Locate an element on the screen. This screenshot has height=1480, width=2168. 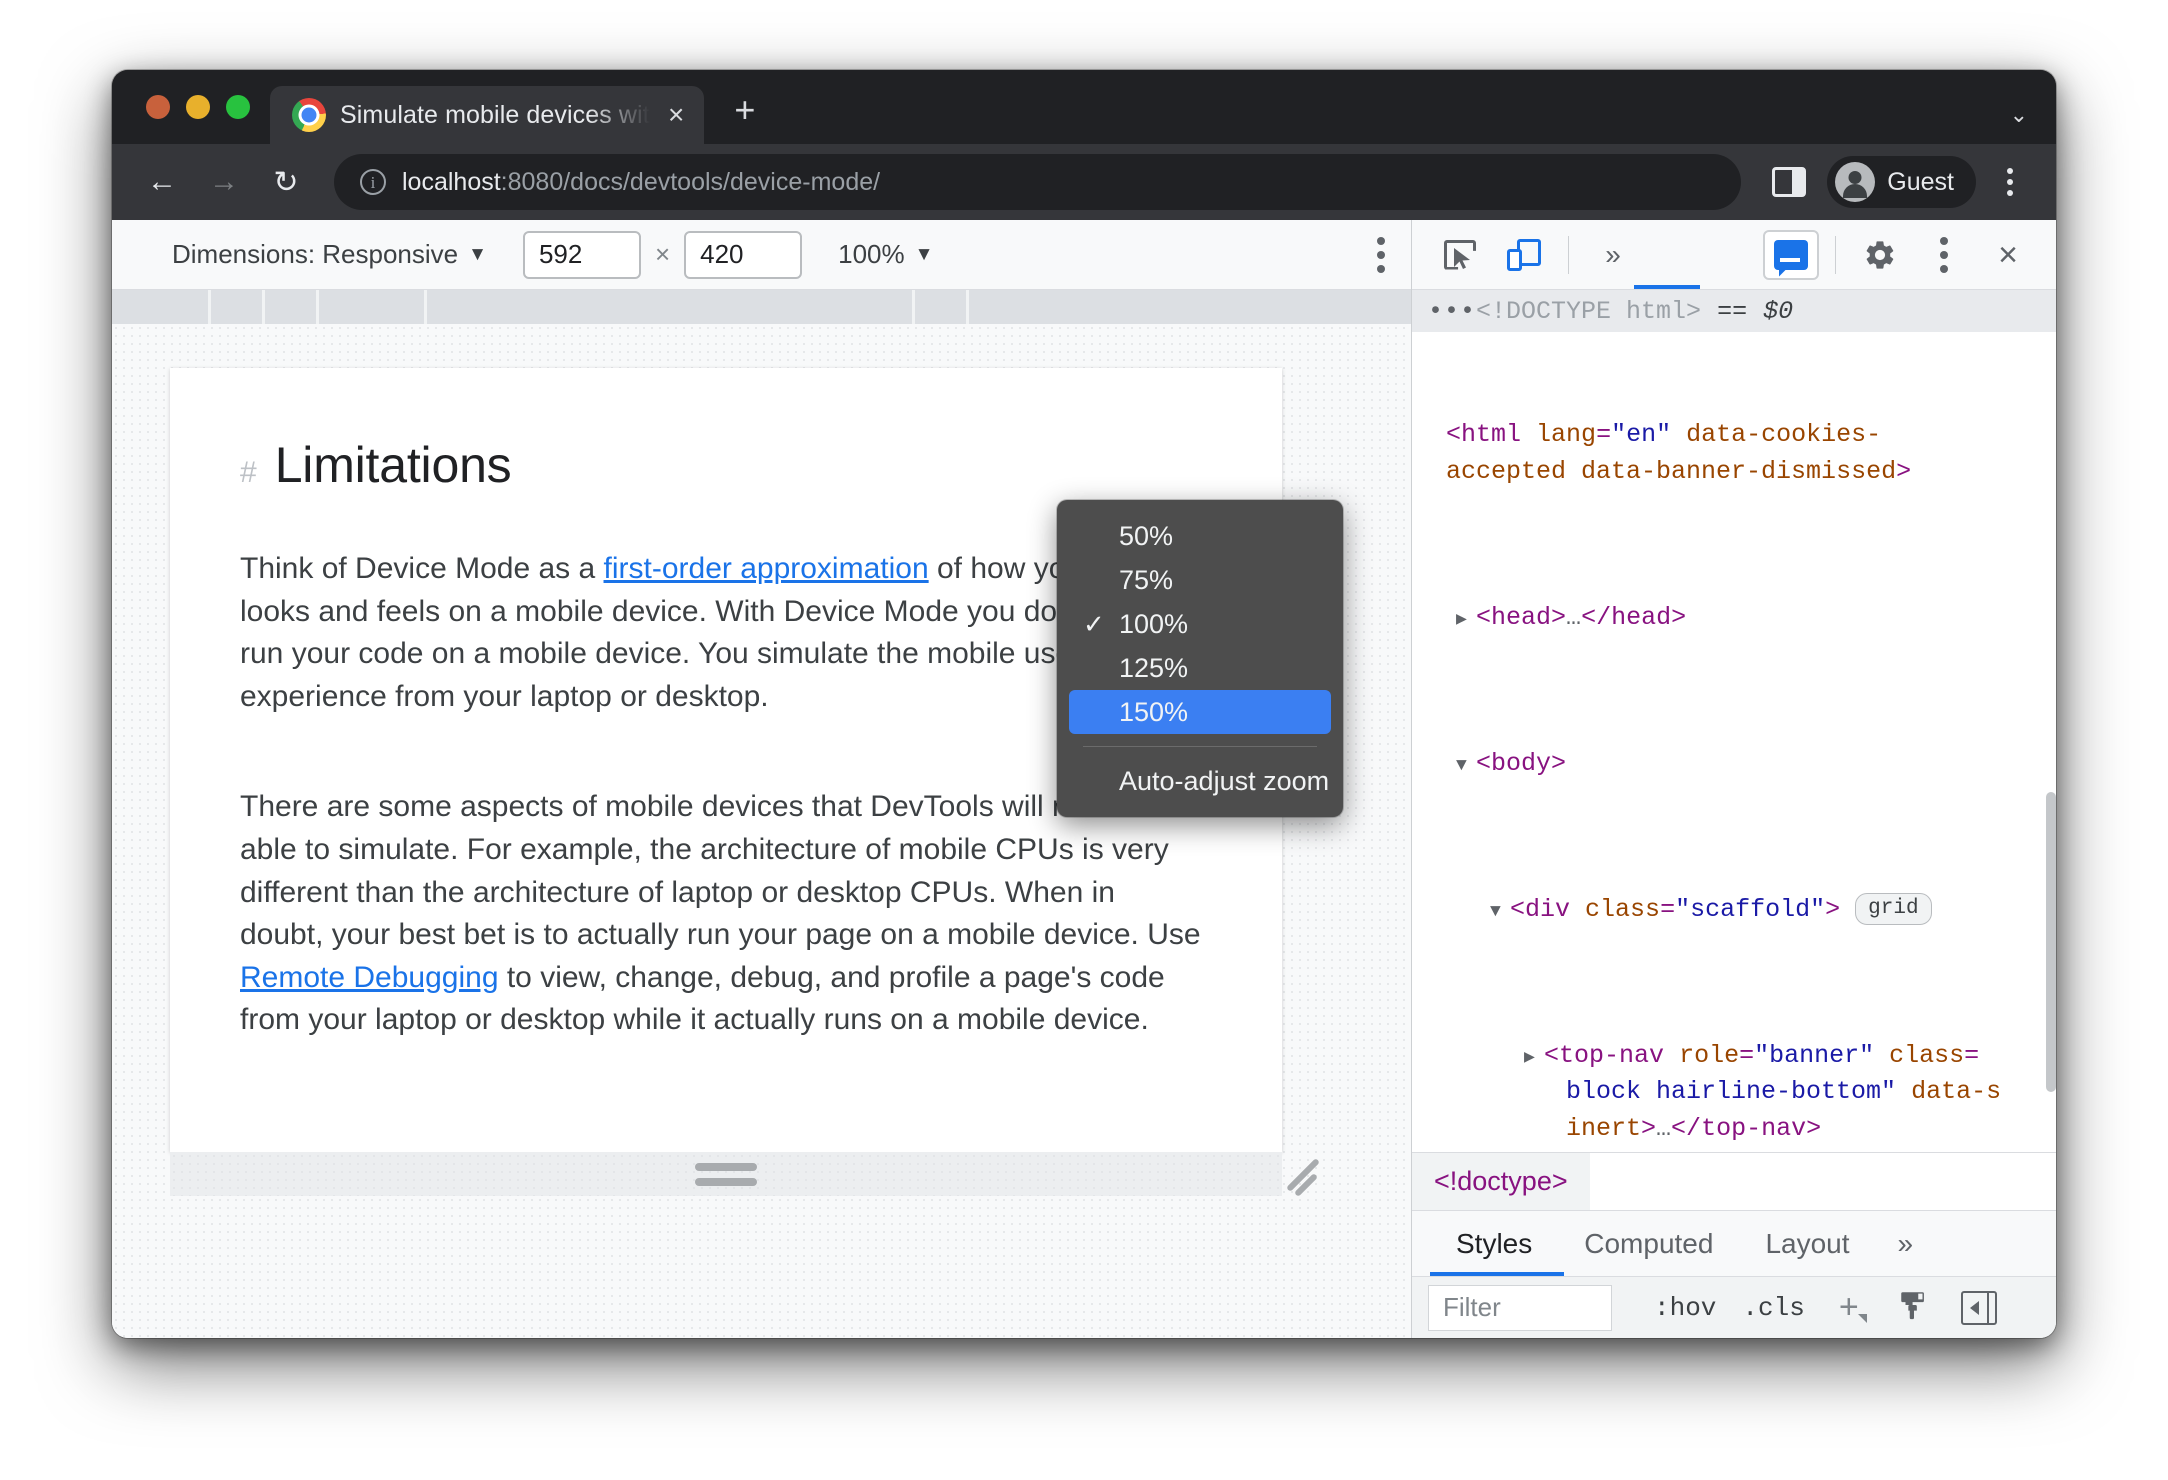
devtools-more-options-button is located at coordinates (1944, 255).